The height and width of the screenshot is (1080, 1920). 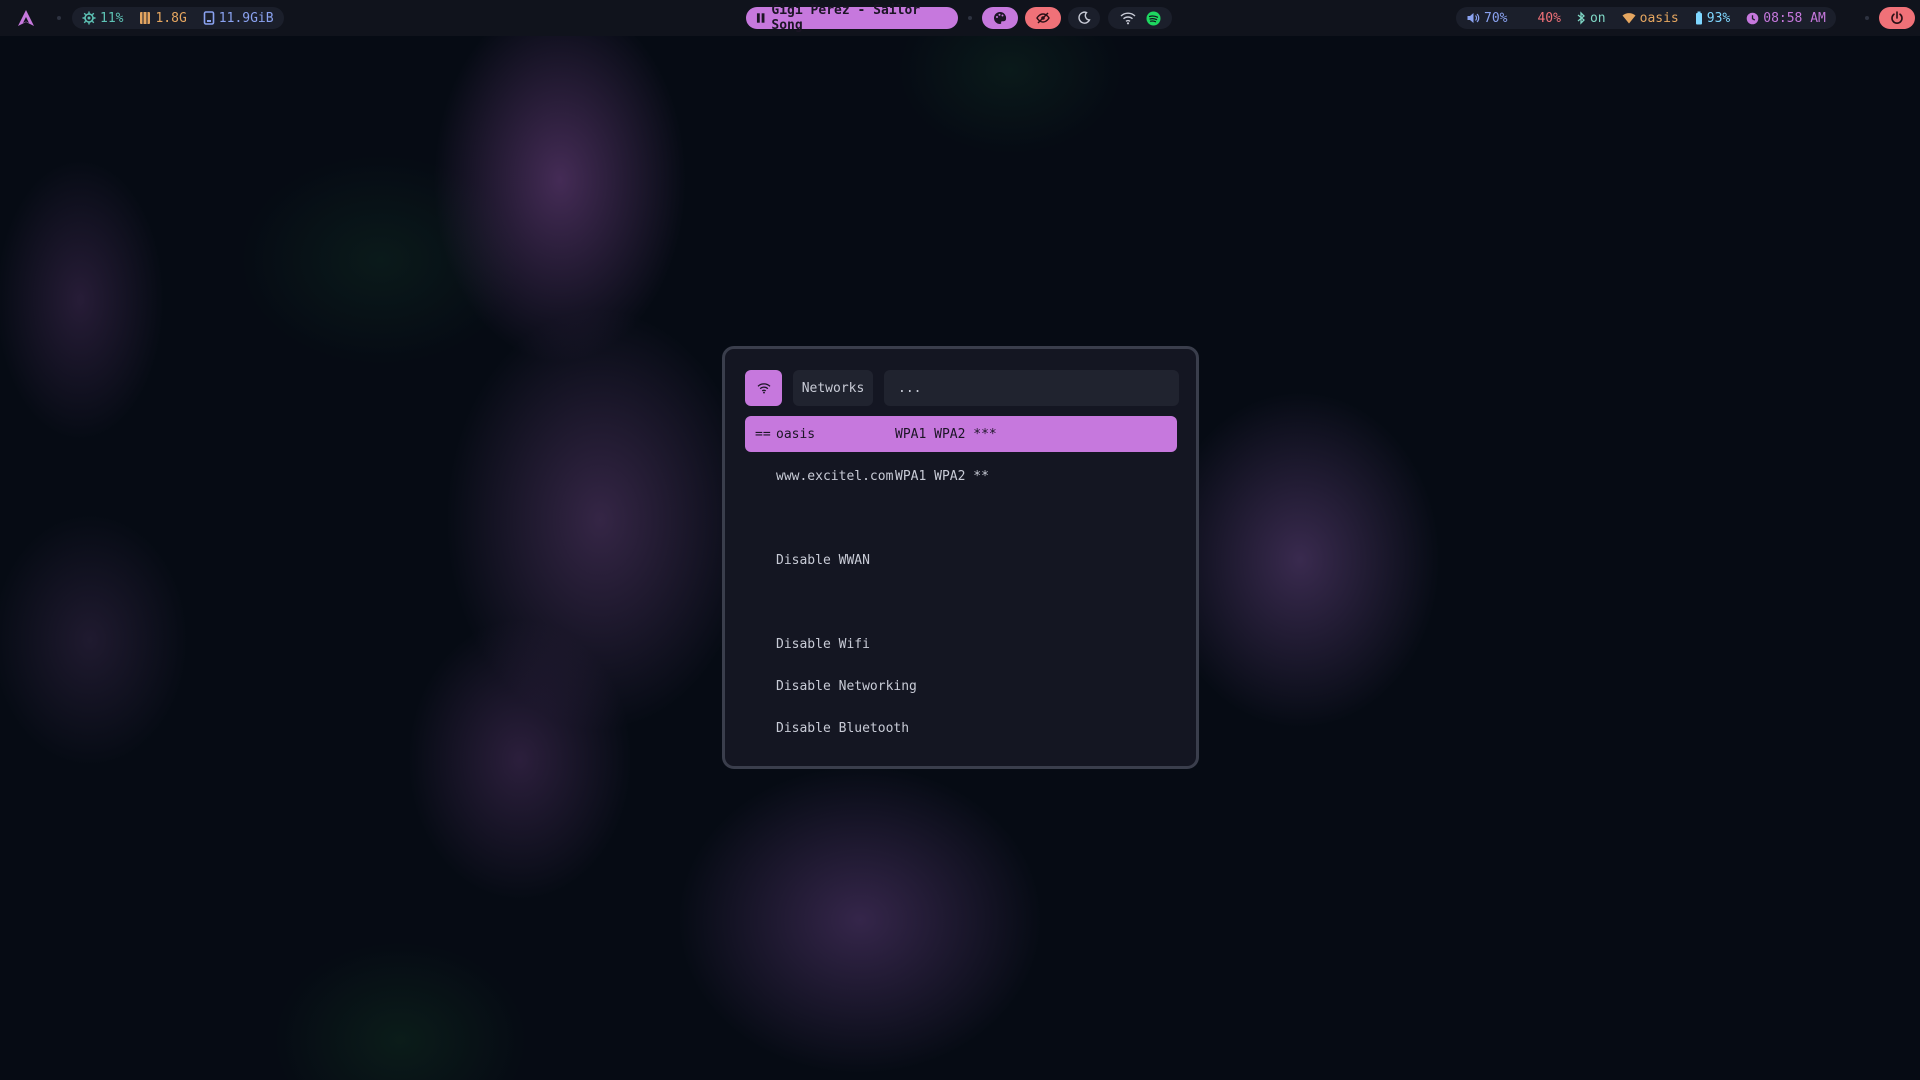 What do you see at coordinates (1718, 18) in the screenshot?
I see `battery-value: 93%` at bounding box center [1718, 18].